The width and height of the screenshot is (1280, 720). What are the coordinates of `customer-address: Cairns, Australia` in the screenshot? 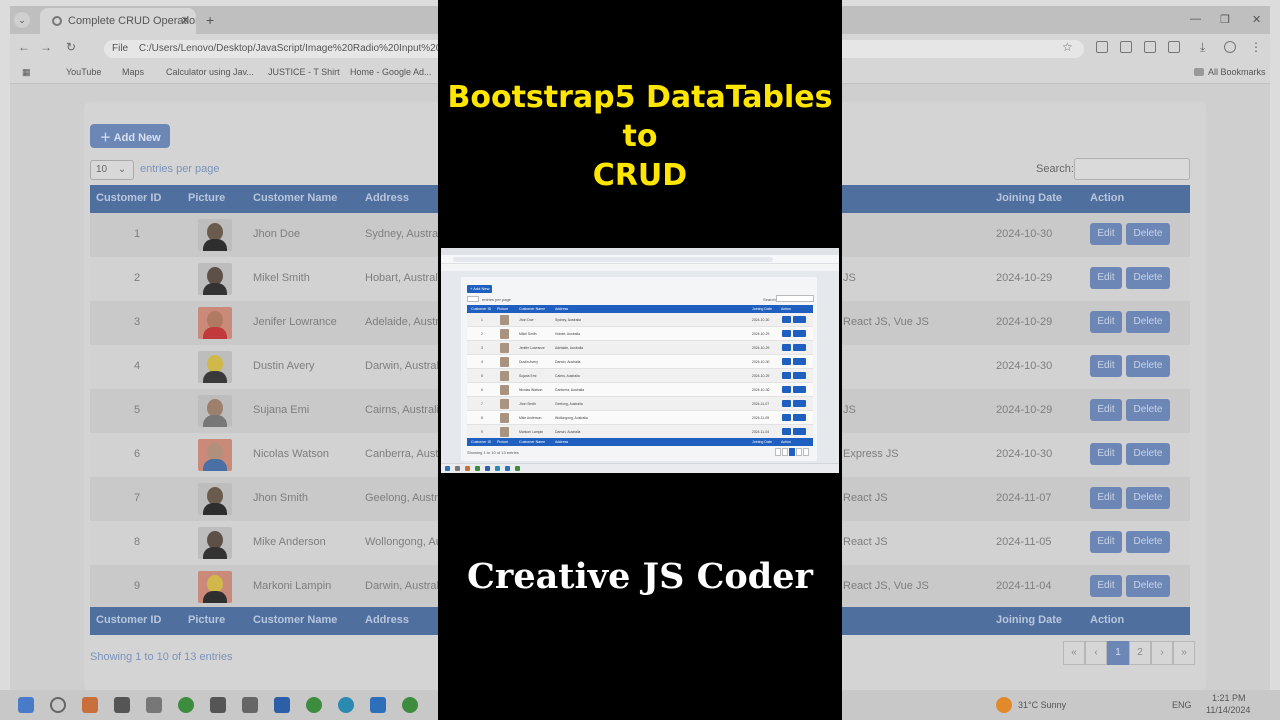 It's located at (405, 410).